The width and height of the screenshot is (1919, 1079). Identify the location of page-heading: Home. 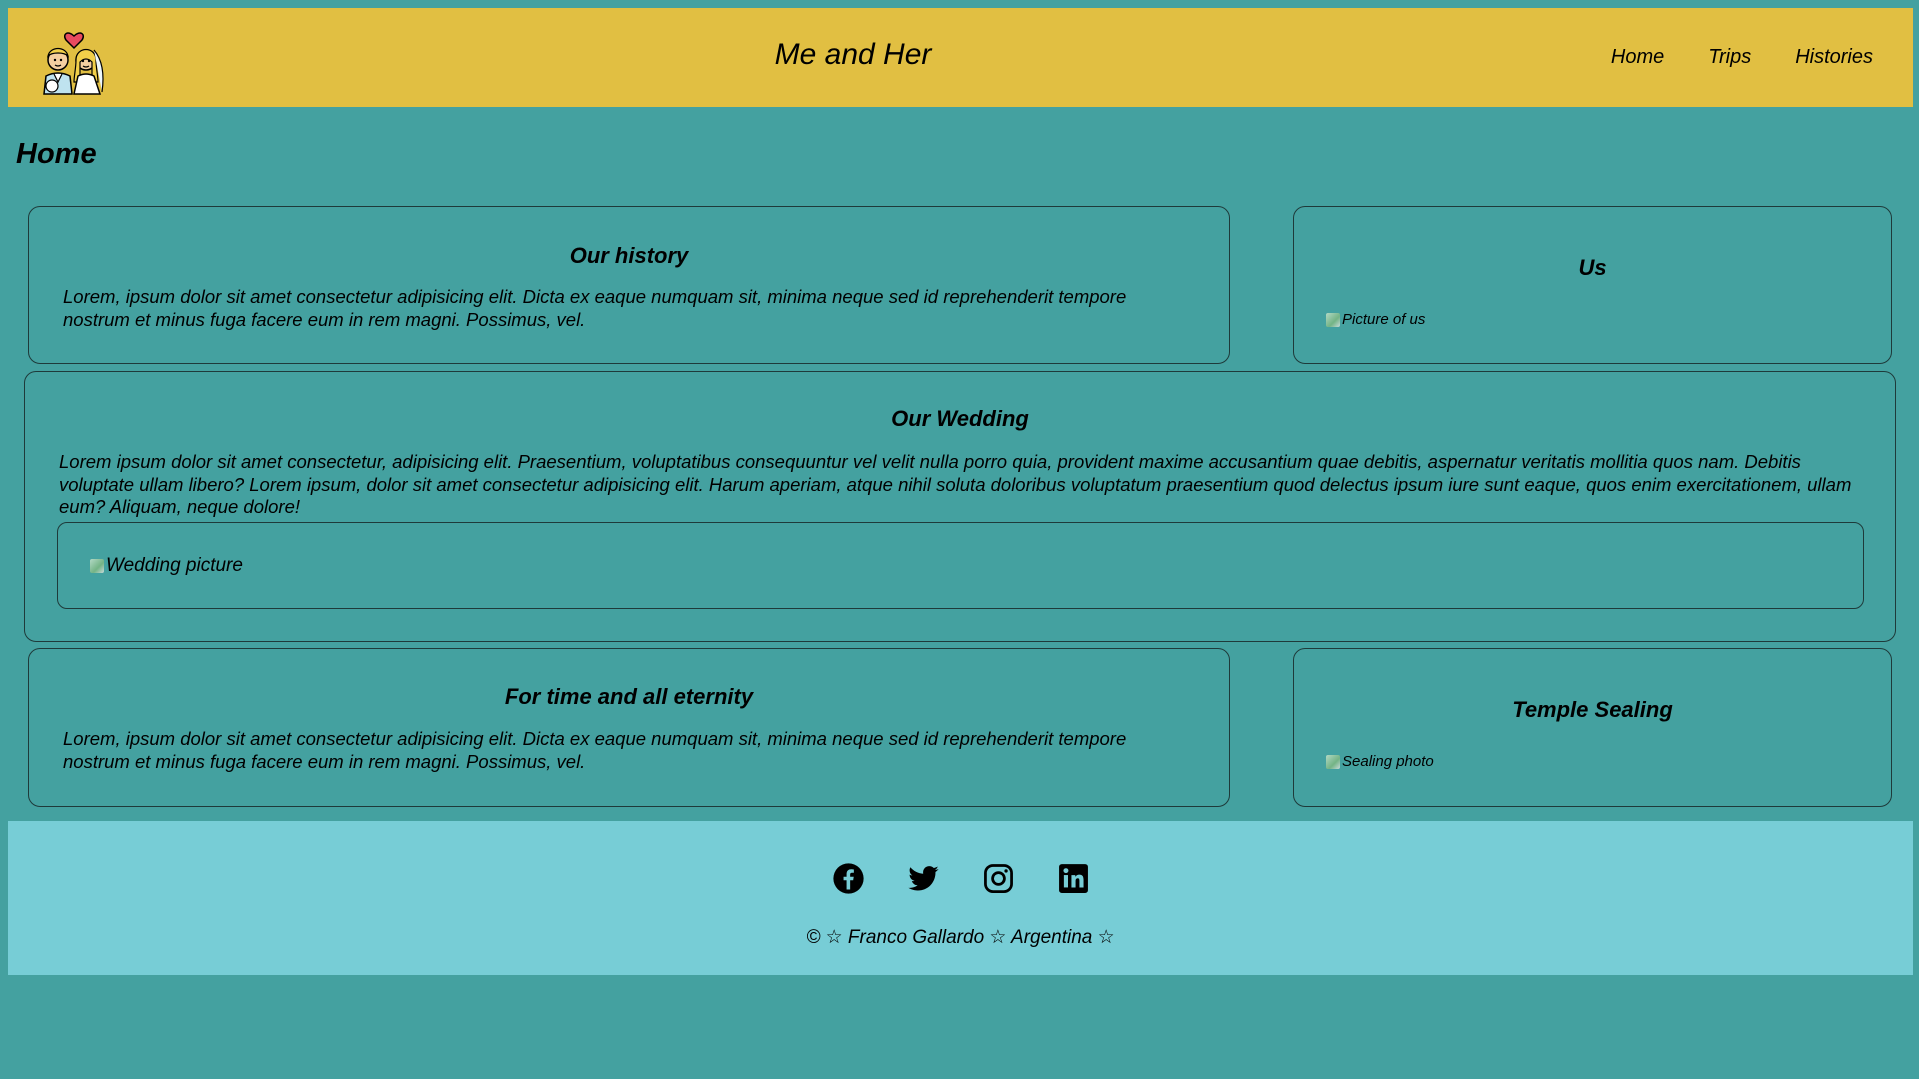
(56, 154).